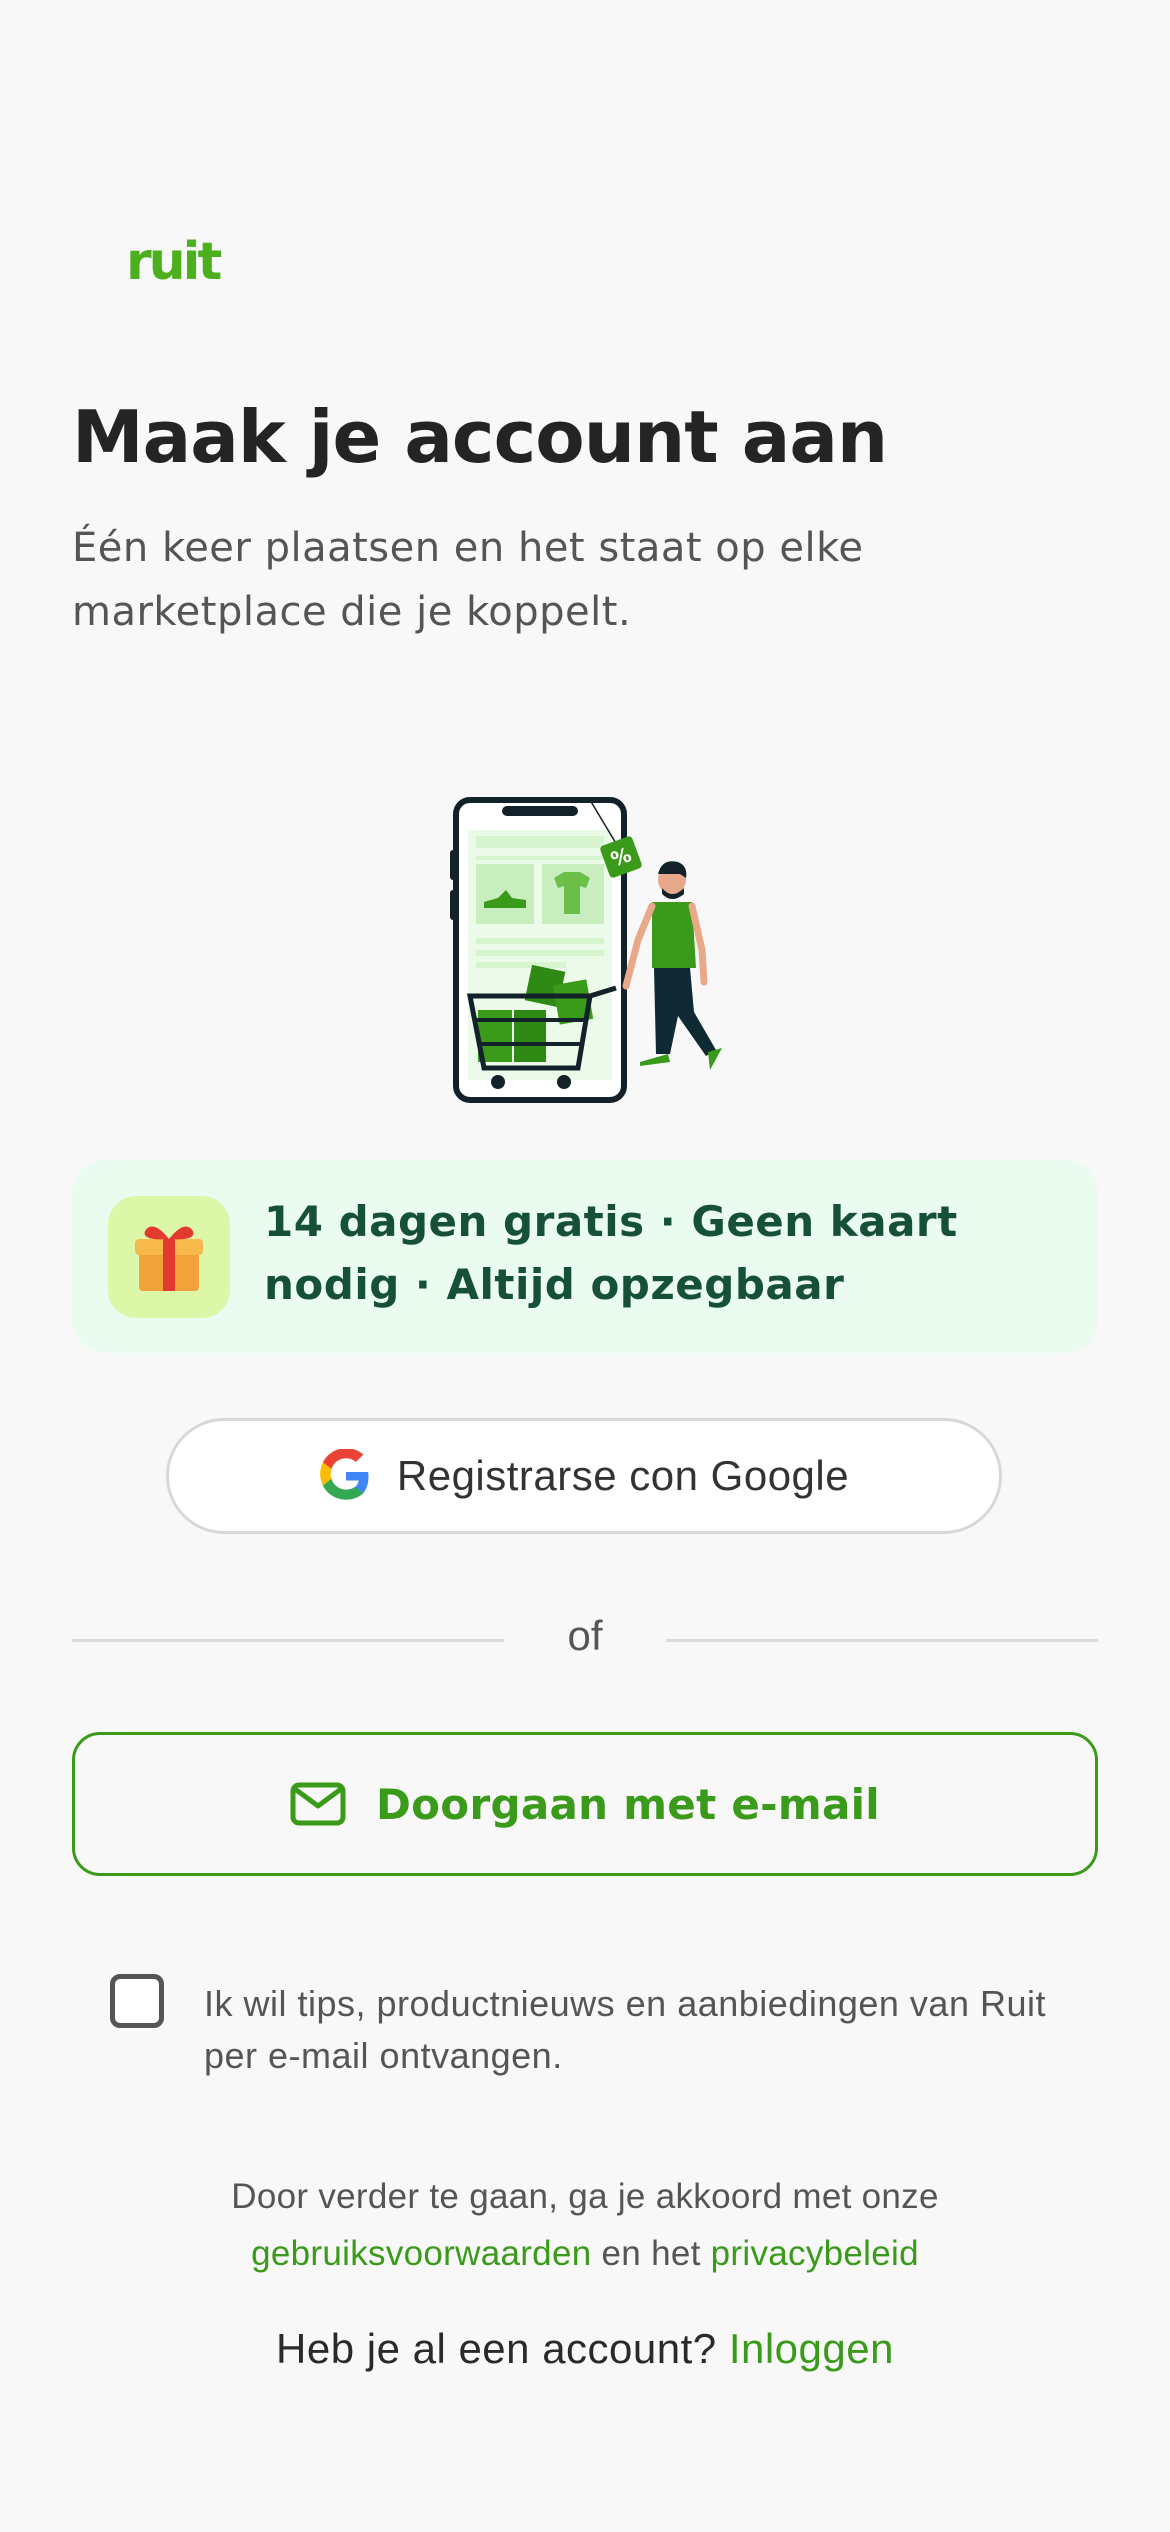  Describe the element at coordinates (651, 2253) in the screenshot. I see `terms-middle: en het` at that location.